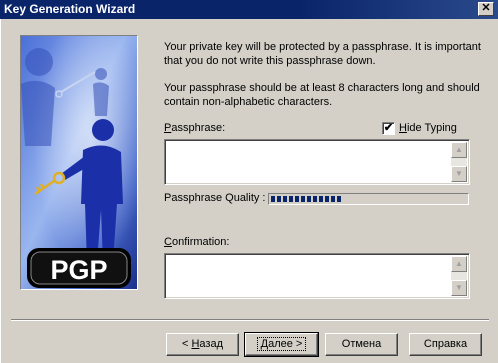 Image resolution: width=498 pixels, height=363 pixels. I want to click on passphrase-quality-bar, so click(368, 199).